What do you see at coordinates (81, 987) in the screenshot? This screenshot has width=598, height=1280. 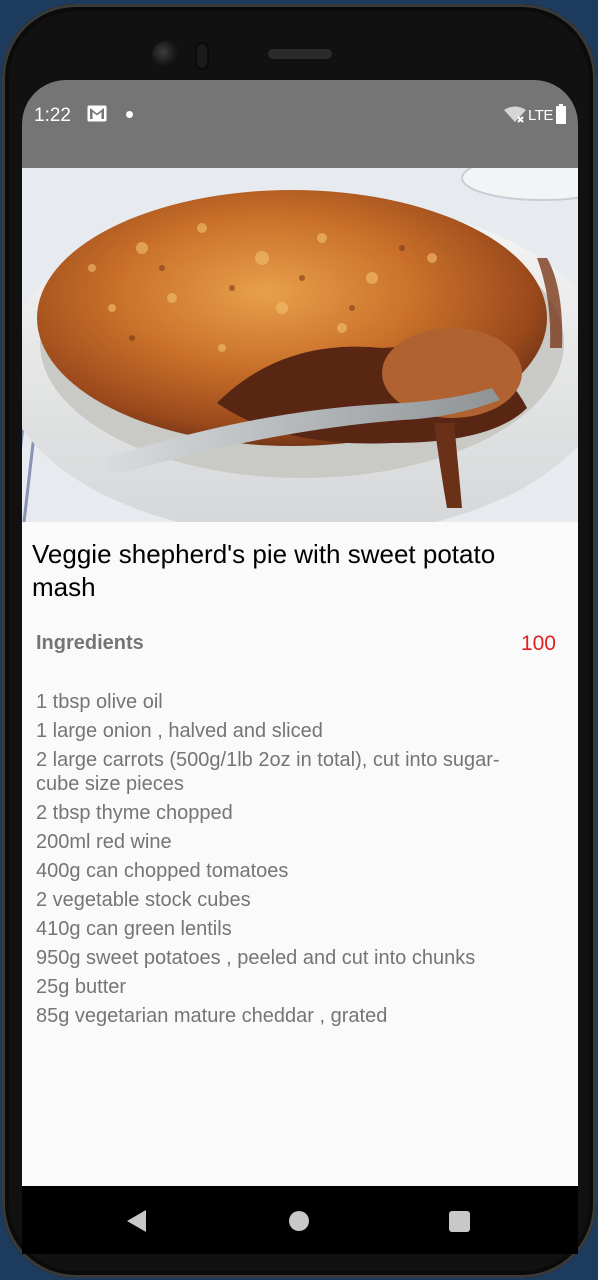 I see `ingredient-item: 25g butter` at bounding box center [81, 987].